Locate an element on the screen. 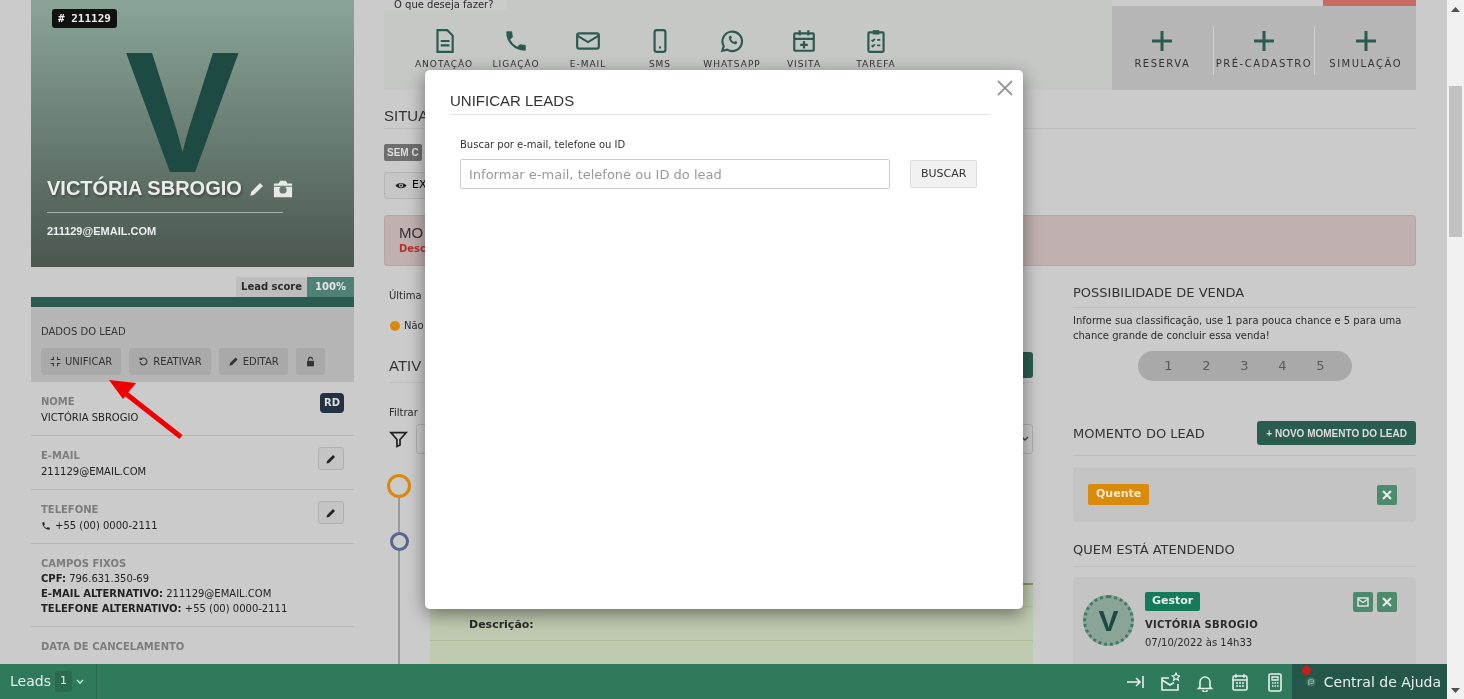 This screenshot has width=1464, height=699. lead-email: 211129@EMAIL.COM is located at coordinates (102, 231).